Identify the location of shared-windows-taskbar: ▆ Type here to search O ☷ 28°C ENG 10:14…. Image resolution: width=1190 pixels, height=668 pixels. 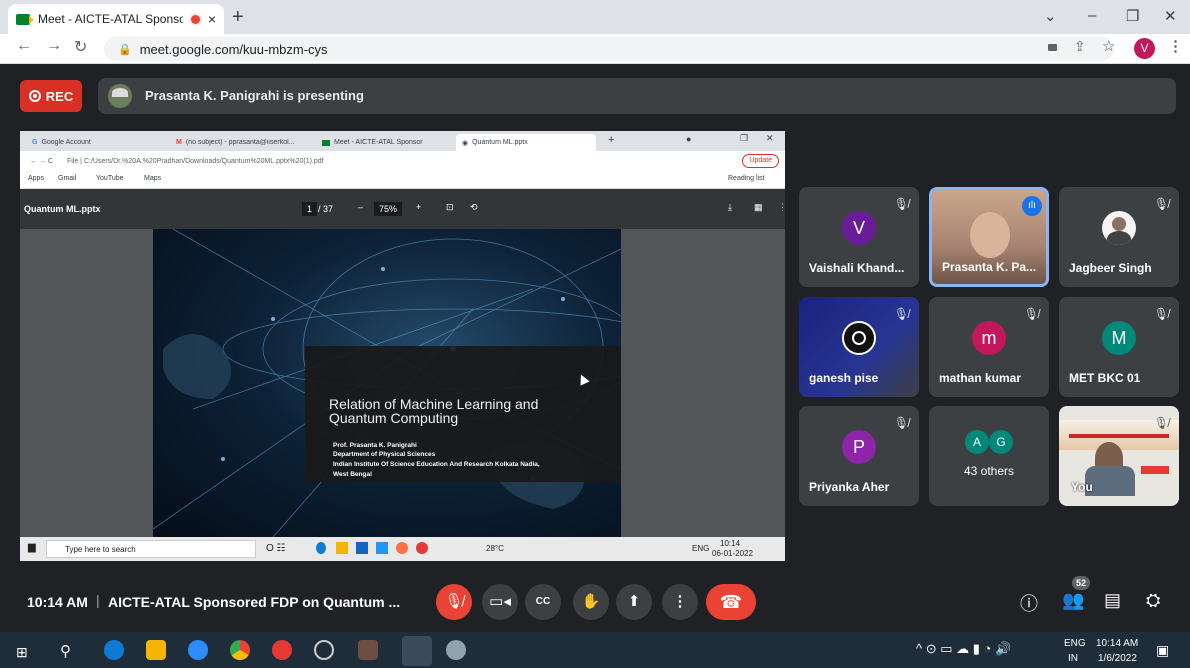
(402, 549).